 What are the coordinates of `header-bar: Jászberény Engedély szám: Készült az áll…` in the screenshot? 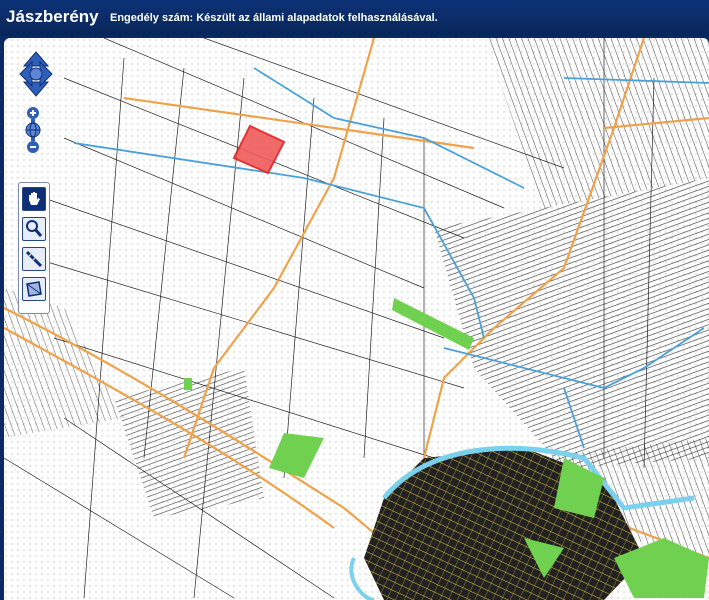 It's located at (354, 18).